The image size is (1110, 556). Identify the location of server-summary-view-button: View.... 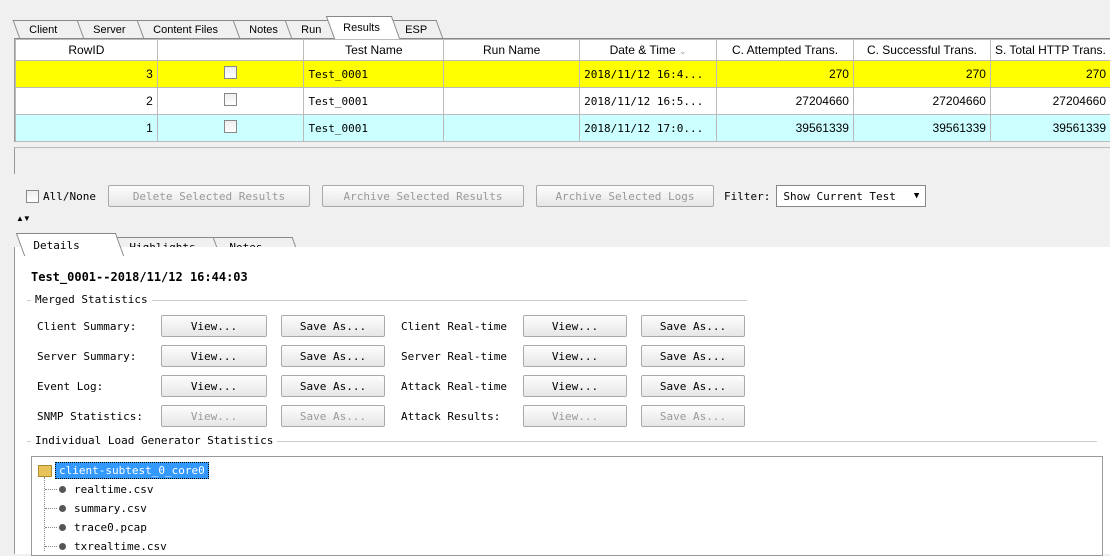
(214, 356).